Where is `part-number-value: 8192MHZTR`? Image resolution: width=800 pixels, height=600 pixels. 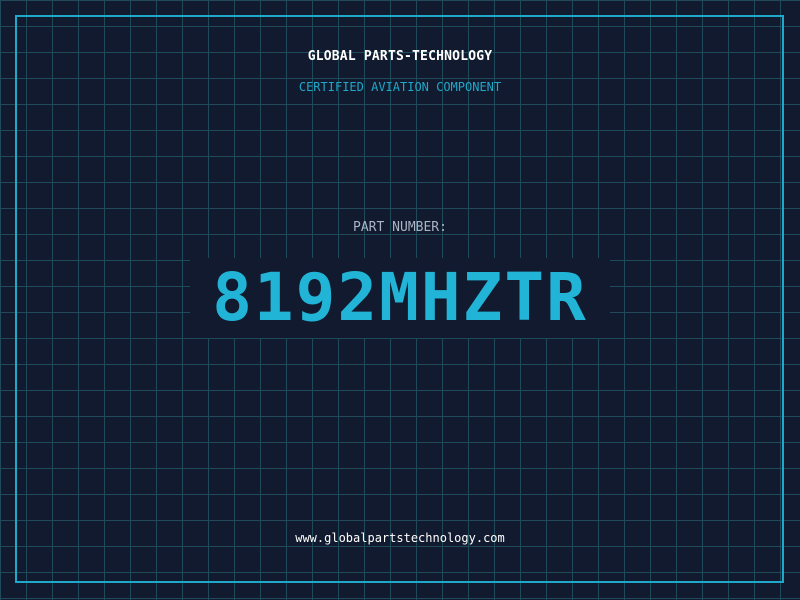
part-number-value: 8192MHZTR is located at coordinates (400, 297).